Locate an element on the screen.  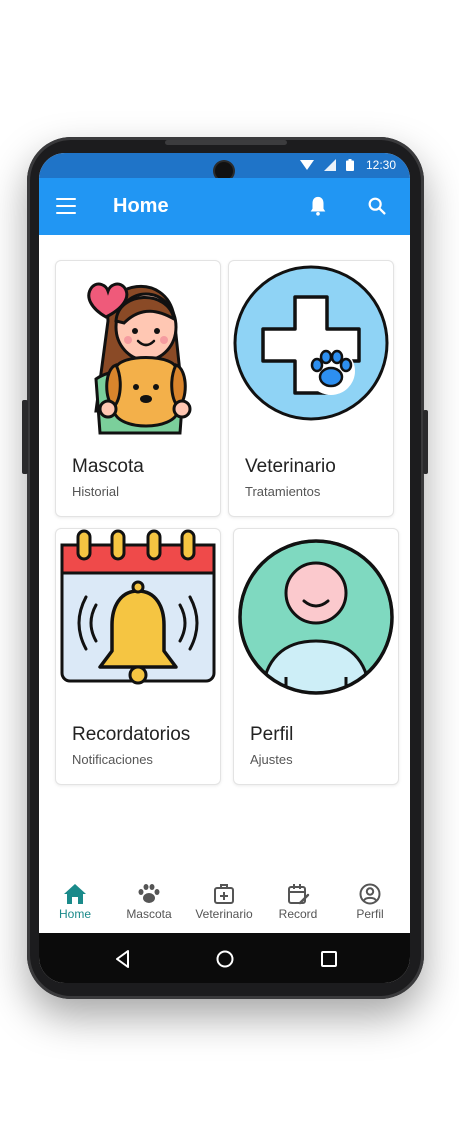
card-title: Recordatorios is located at coordinates (131, 734).